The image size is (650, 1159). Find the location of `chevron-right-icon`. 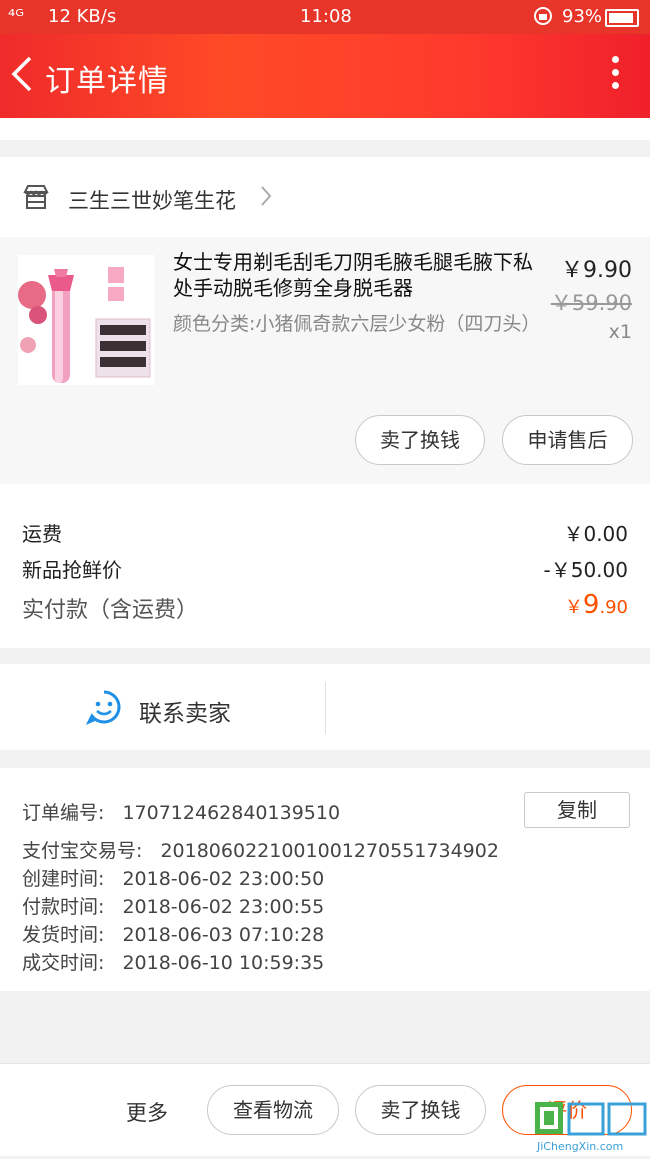

chevron-right-icon is located at coordinates (266, 199).